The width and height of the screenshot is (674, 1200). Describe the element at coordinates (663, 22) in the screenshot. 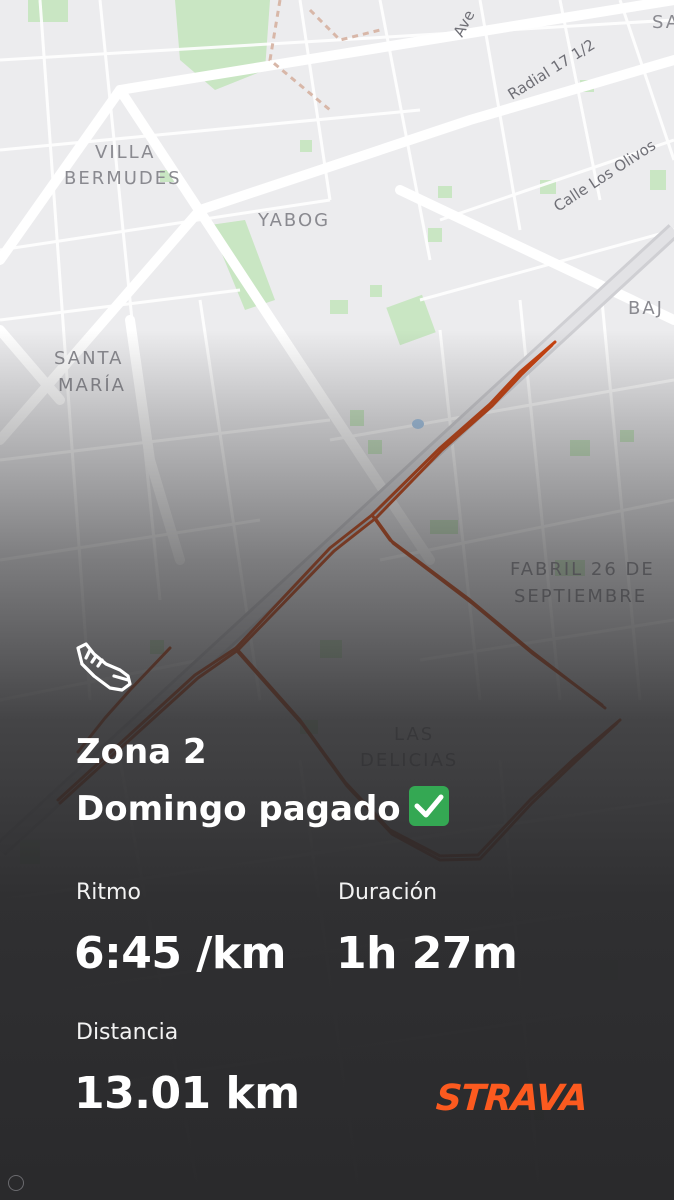

I see `map-label-sa: SA` at that location.